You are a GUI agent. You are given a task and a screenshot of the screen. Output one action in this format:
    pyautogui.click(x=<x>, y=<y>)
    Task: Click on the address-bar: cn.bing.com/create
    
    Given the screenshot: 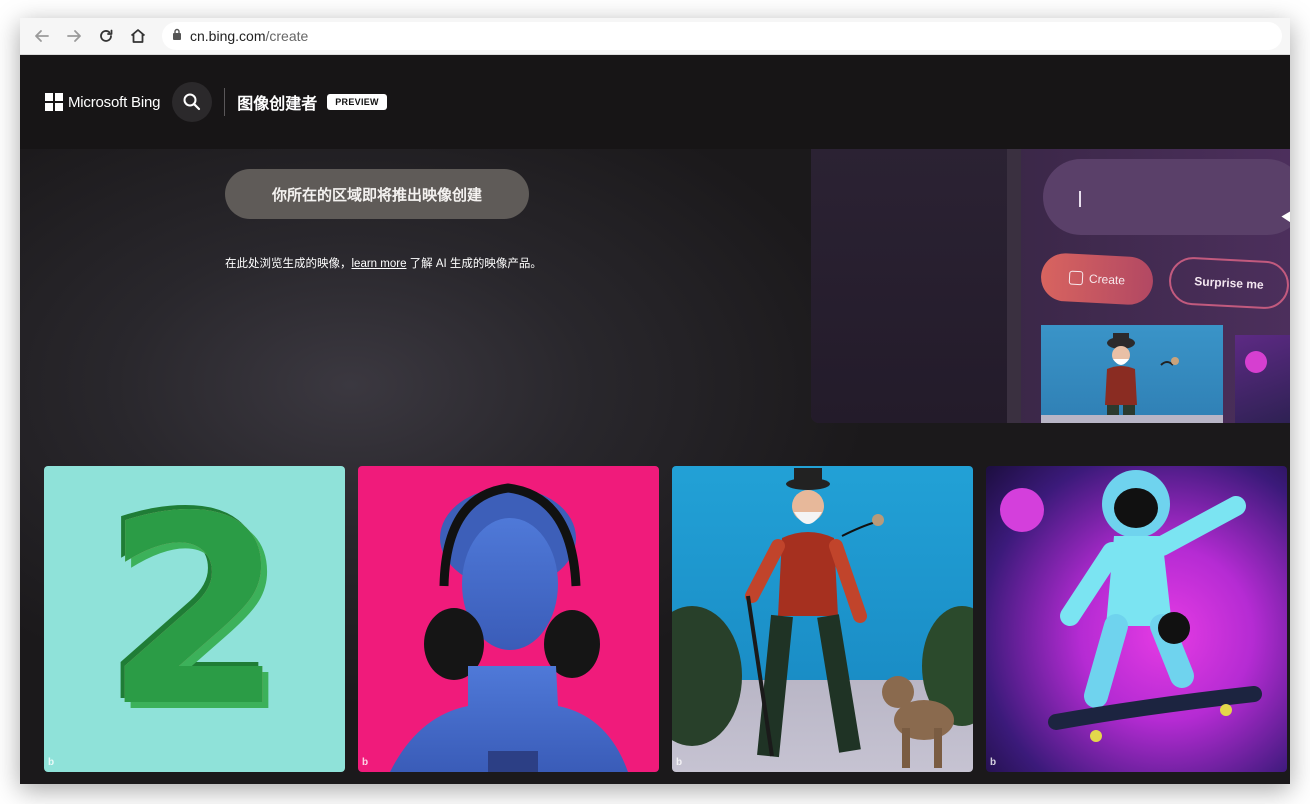 What is the action you would take?
    pyautogui.click(x=722, y=36)
    